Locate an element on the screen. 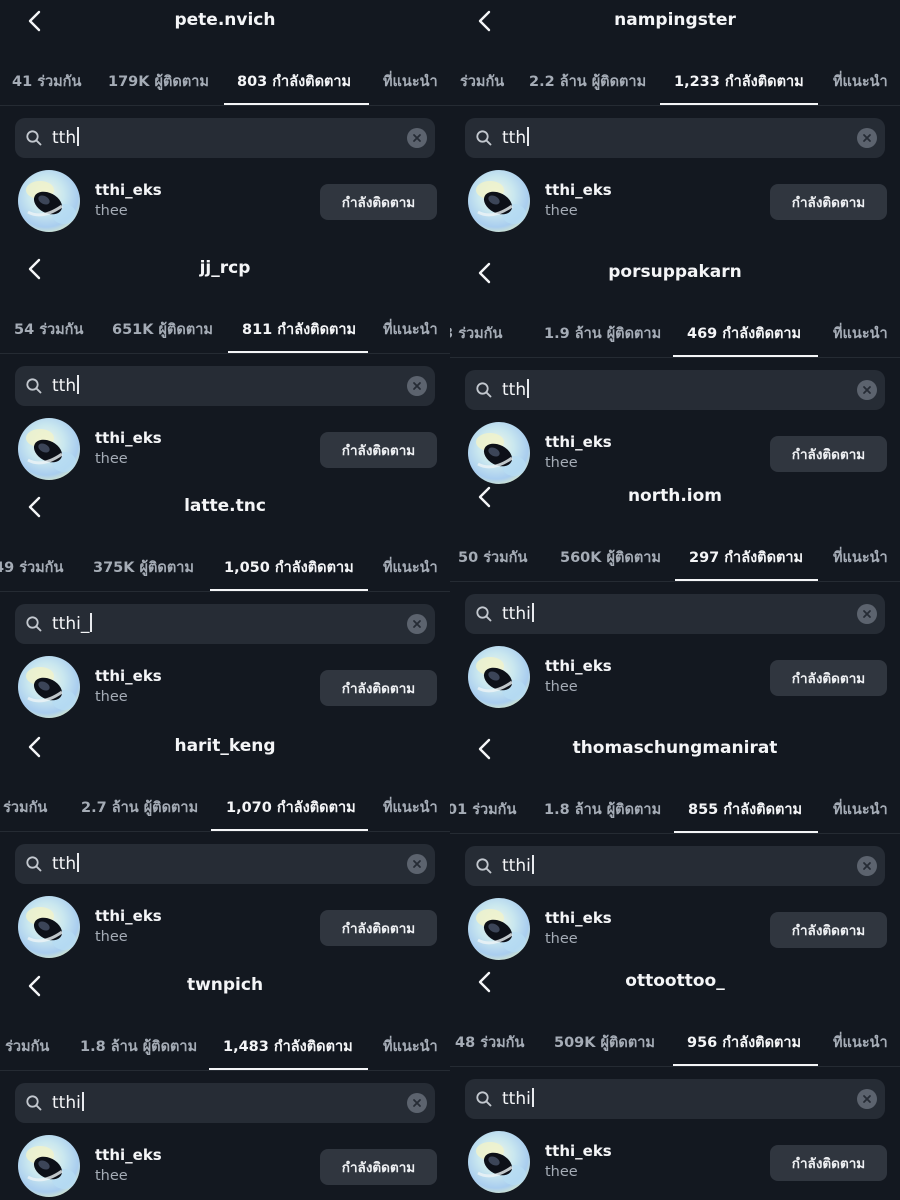 This screenshot has height=1200, width=900. tab-following: 811 กำลังติดตาม is located at coordinates (299, 329).